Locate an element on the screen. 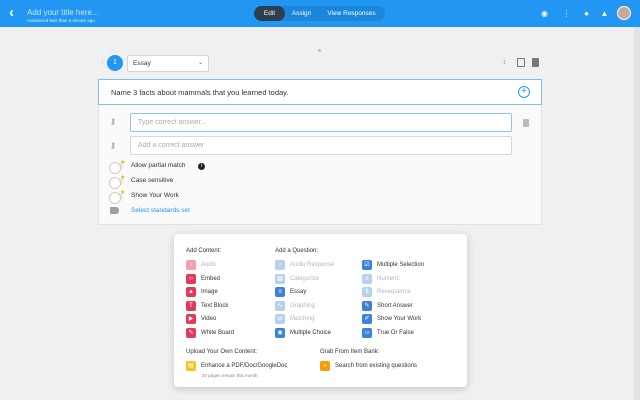 The height and width of the screenshot is (400, 640). graphing-icon: ∿ is located at coordinates (280, 305).